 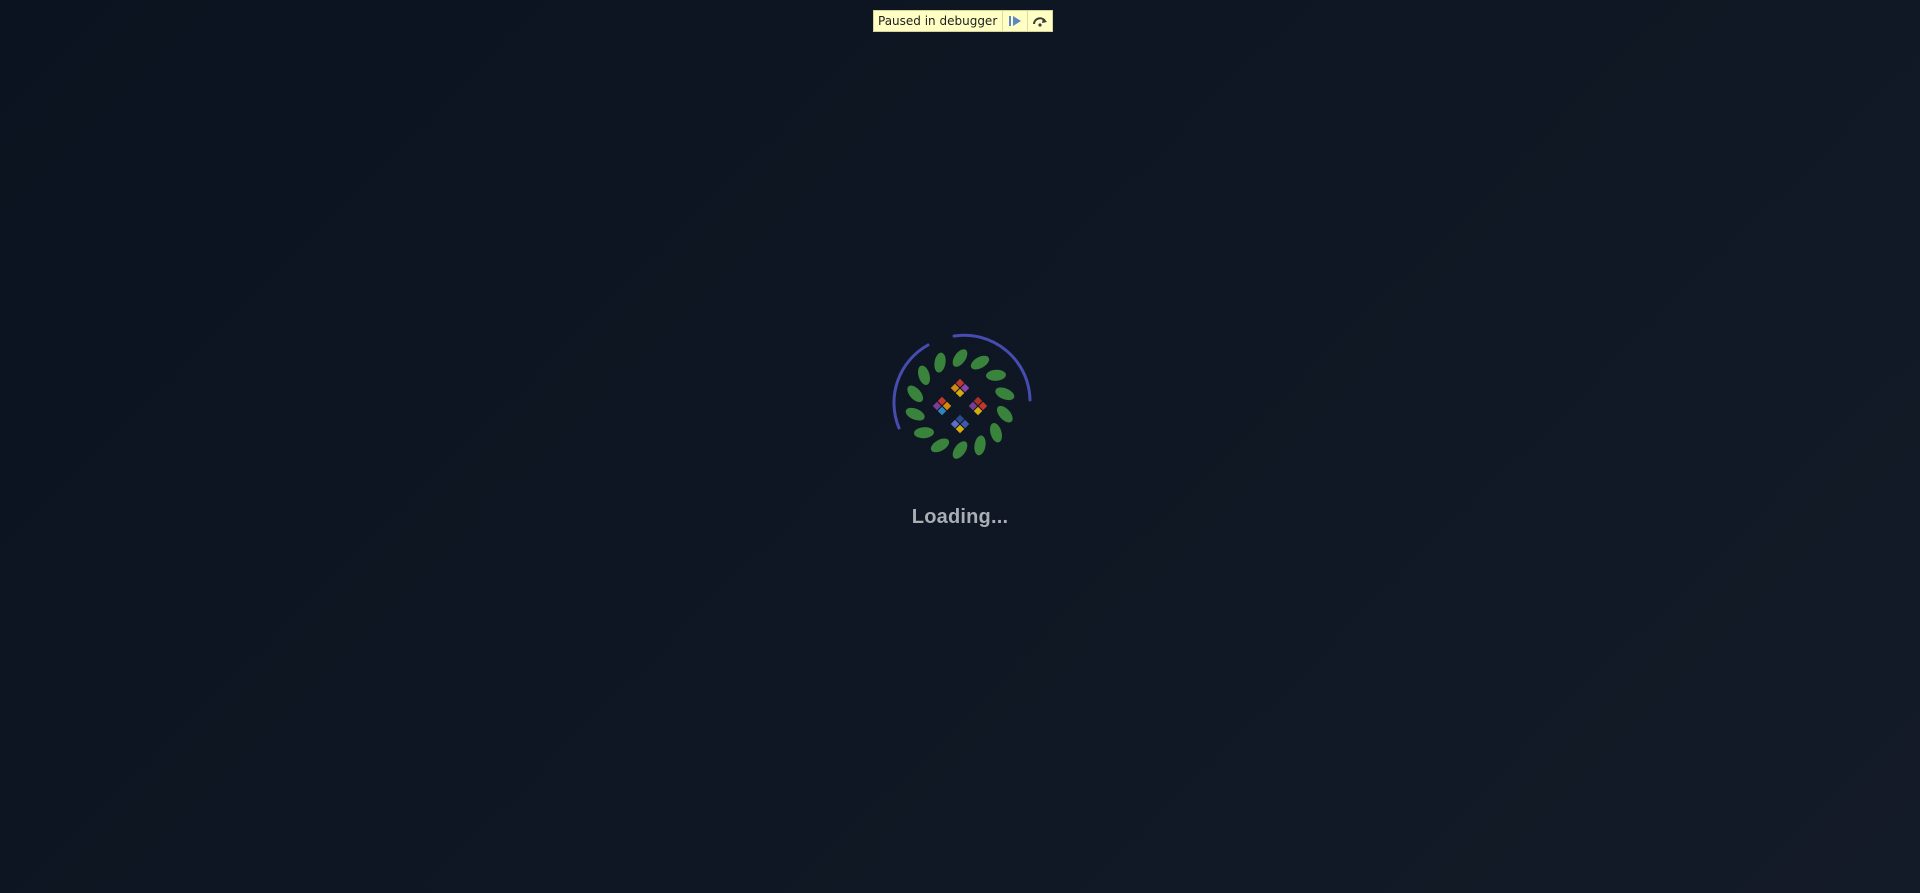 I want to click on loading-spinner, so click(x=960, y=404).